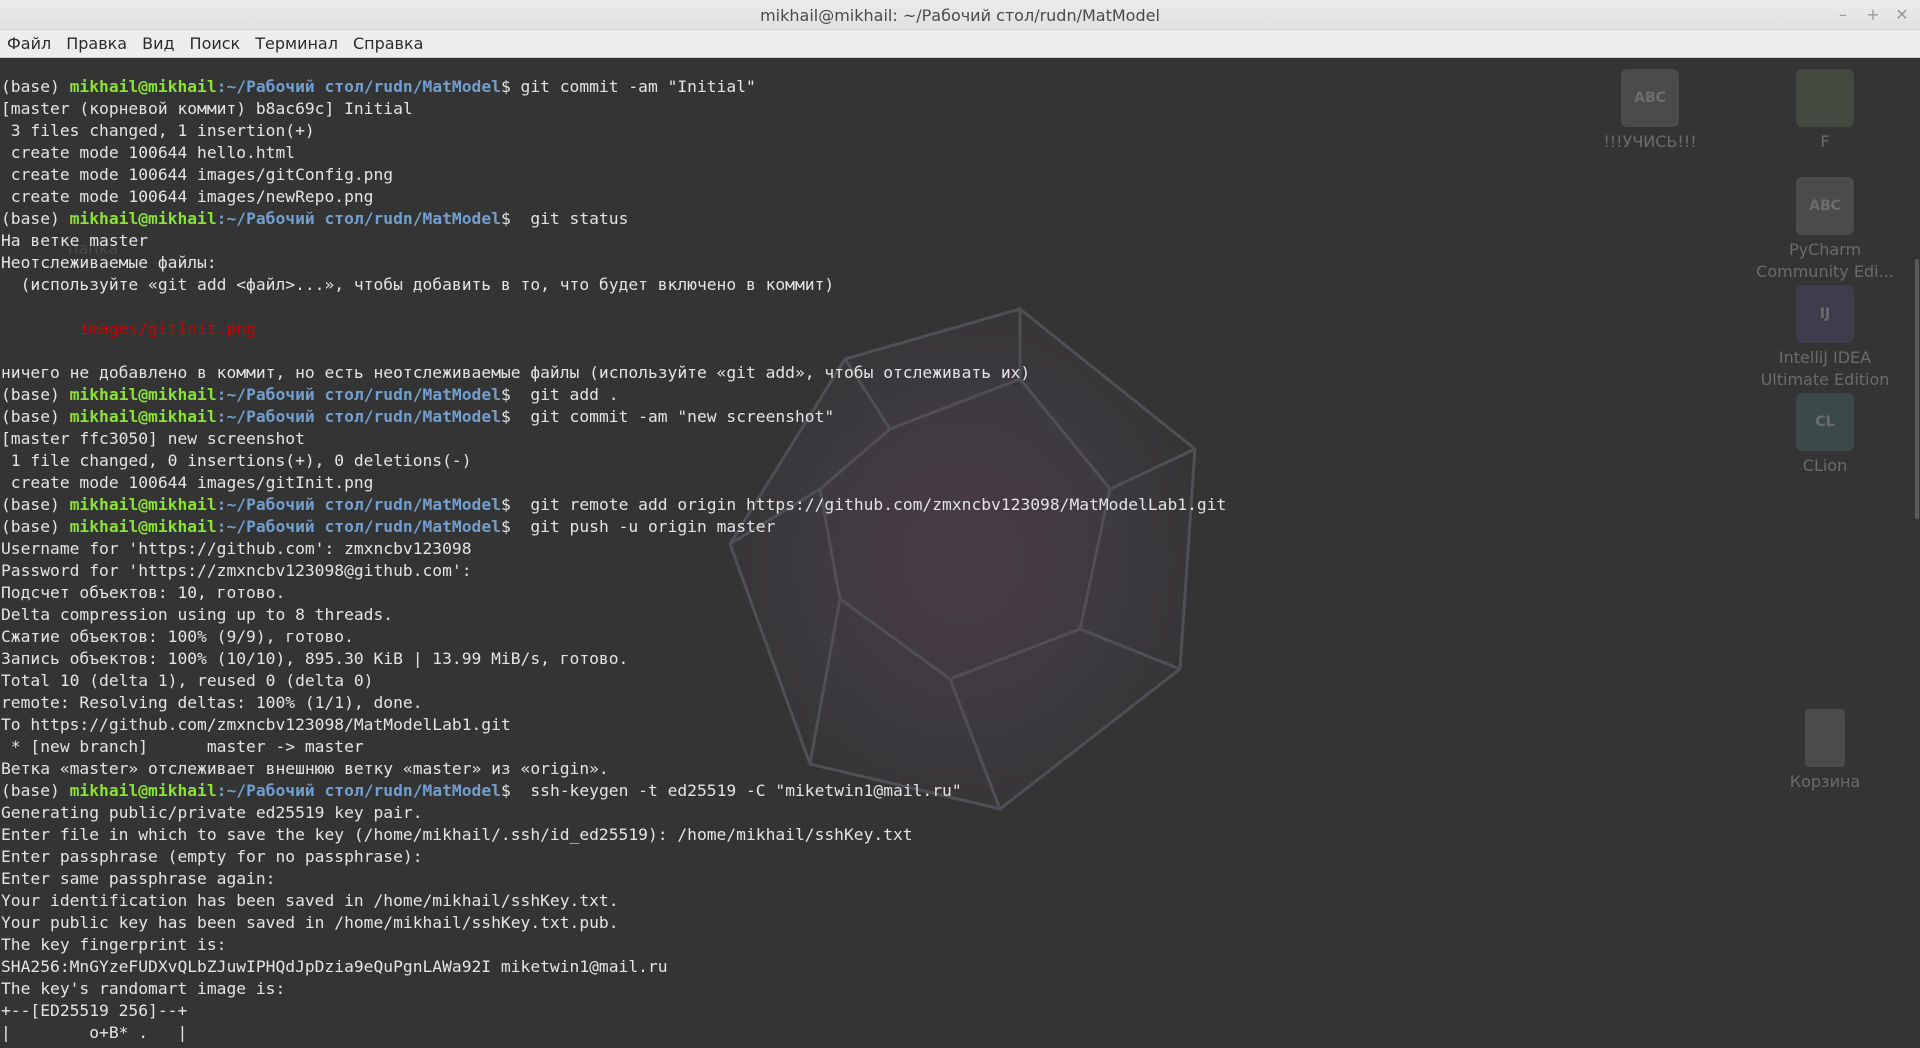 Image resolution: width=1920 pixels, height=1048 pixels. I want to click on menu-search: Поиск, so click(215, 43).